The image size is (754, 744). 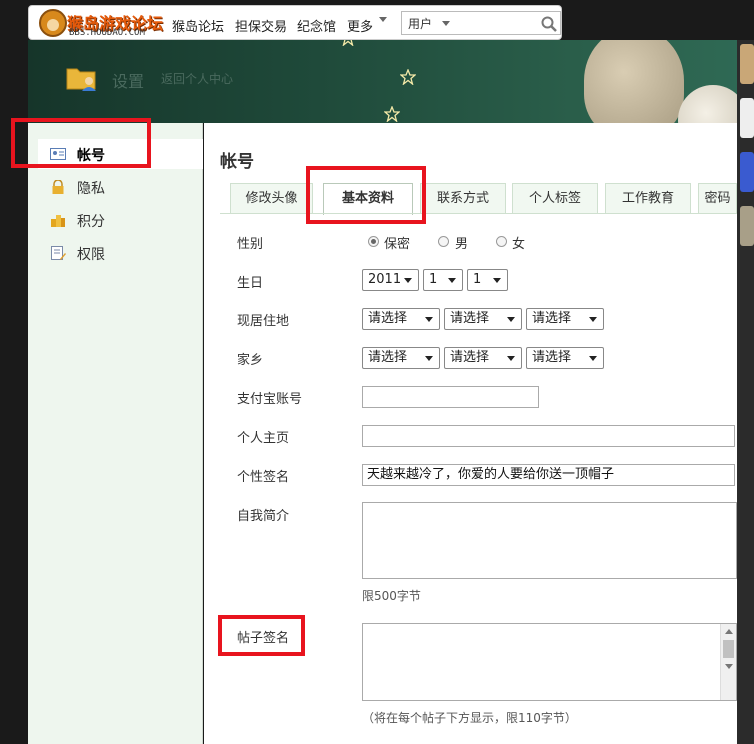 What do you see at coordinates (120, 187) in the screenshot?
I see `sidebar-item-privacy: 隐私` at bounding box center [120, 187].